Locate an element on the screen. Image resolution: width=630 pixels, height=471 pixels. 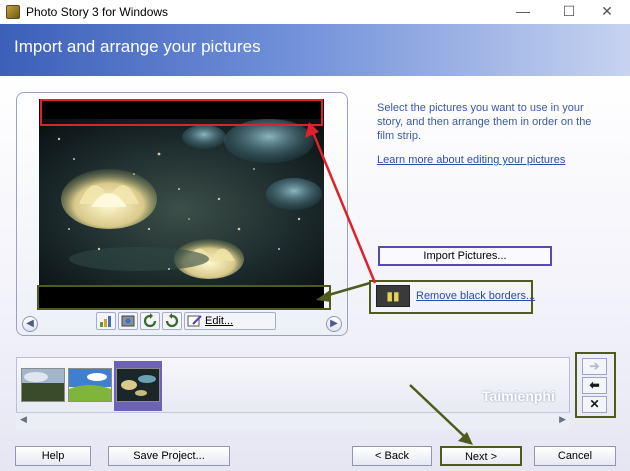
learn-more-link: Learn more about editing your pictures is located at coordinates (471, 160).